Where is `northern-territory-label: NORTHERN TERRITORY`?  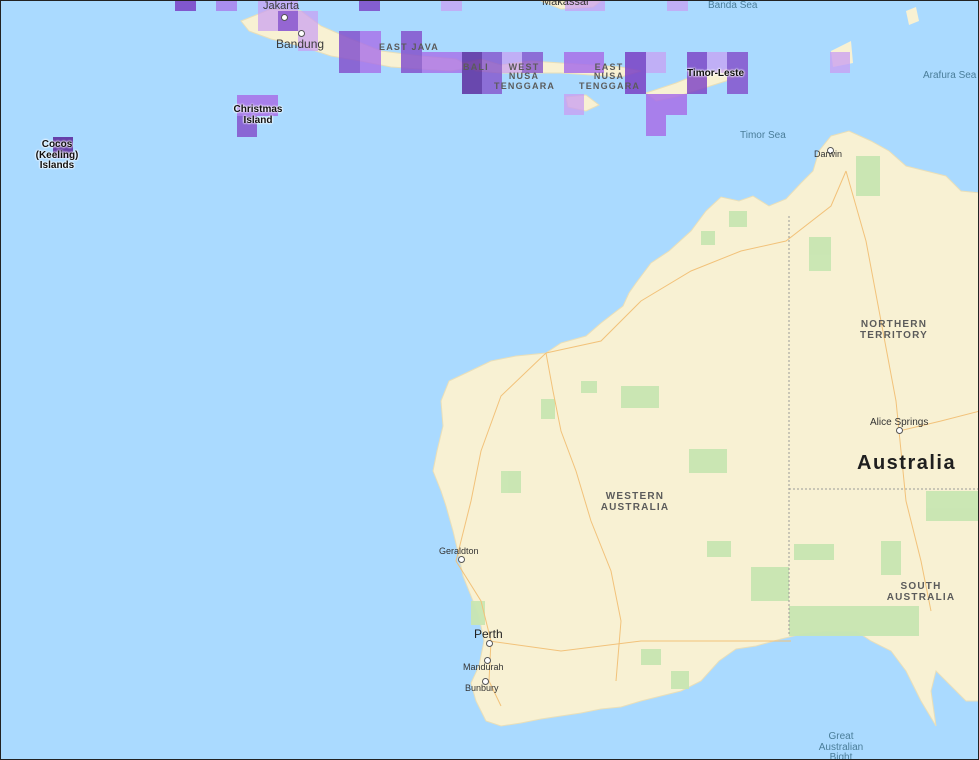
northern-territory-label: NORTHERN TERRITORY is located at coordinates (894, 330).